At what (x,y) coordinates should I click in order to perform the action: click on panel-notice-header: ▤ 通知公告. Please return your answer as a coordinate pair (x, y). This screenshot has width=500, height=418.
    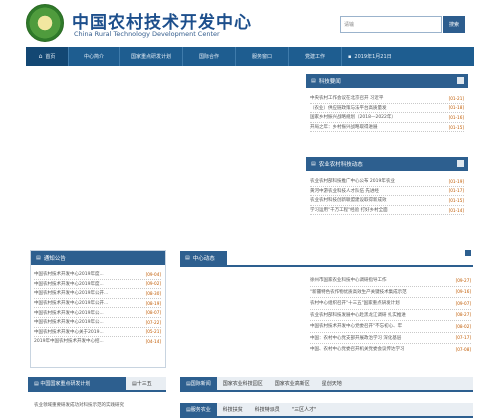
    Looking at the image, I should click on (98, 258).